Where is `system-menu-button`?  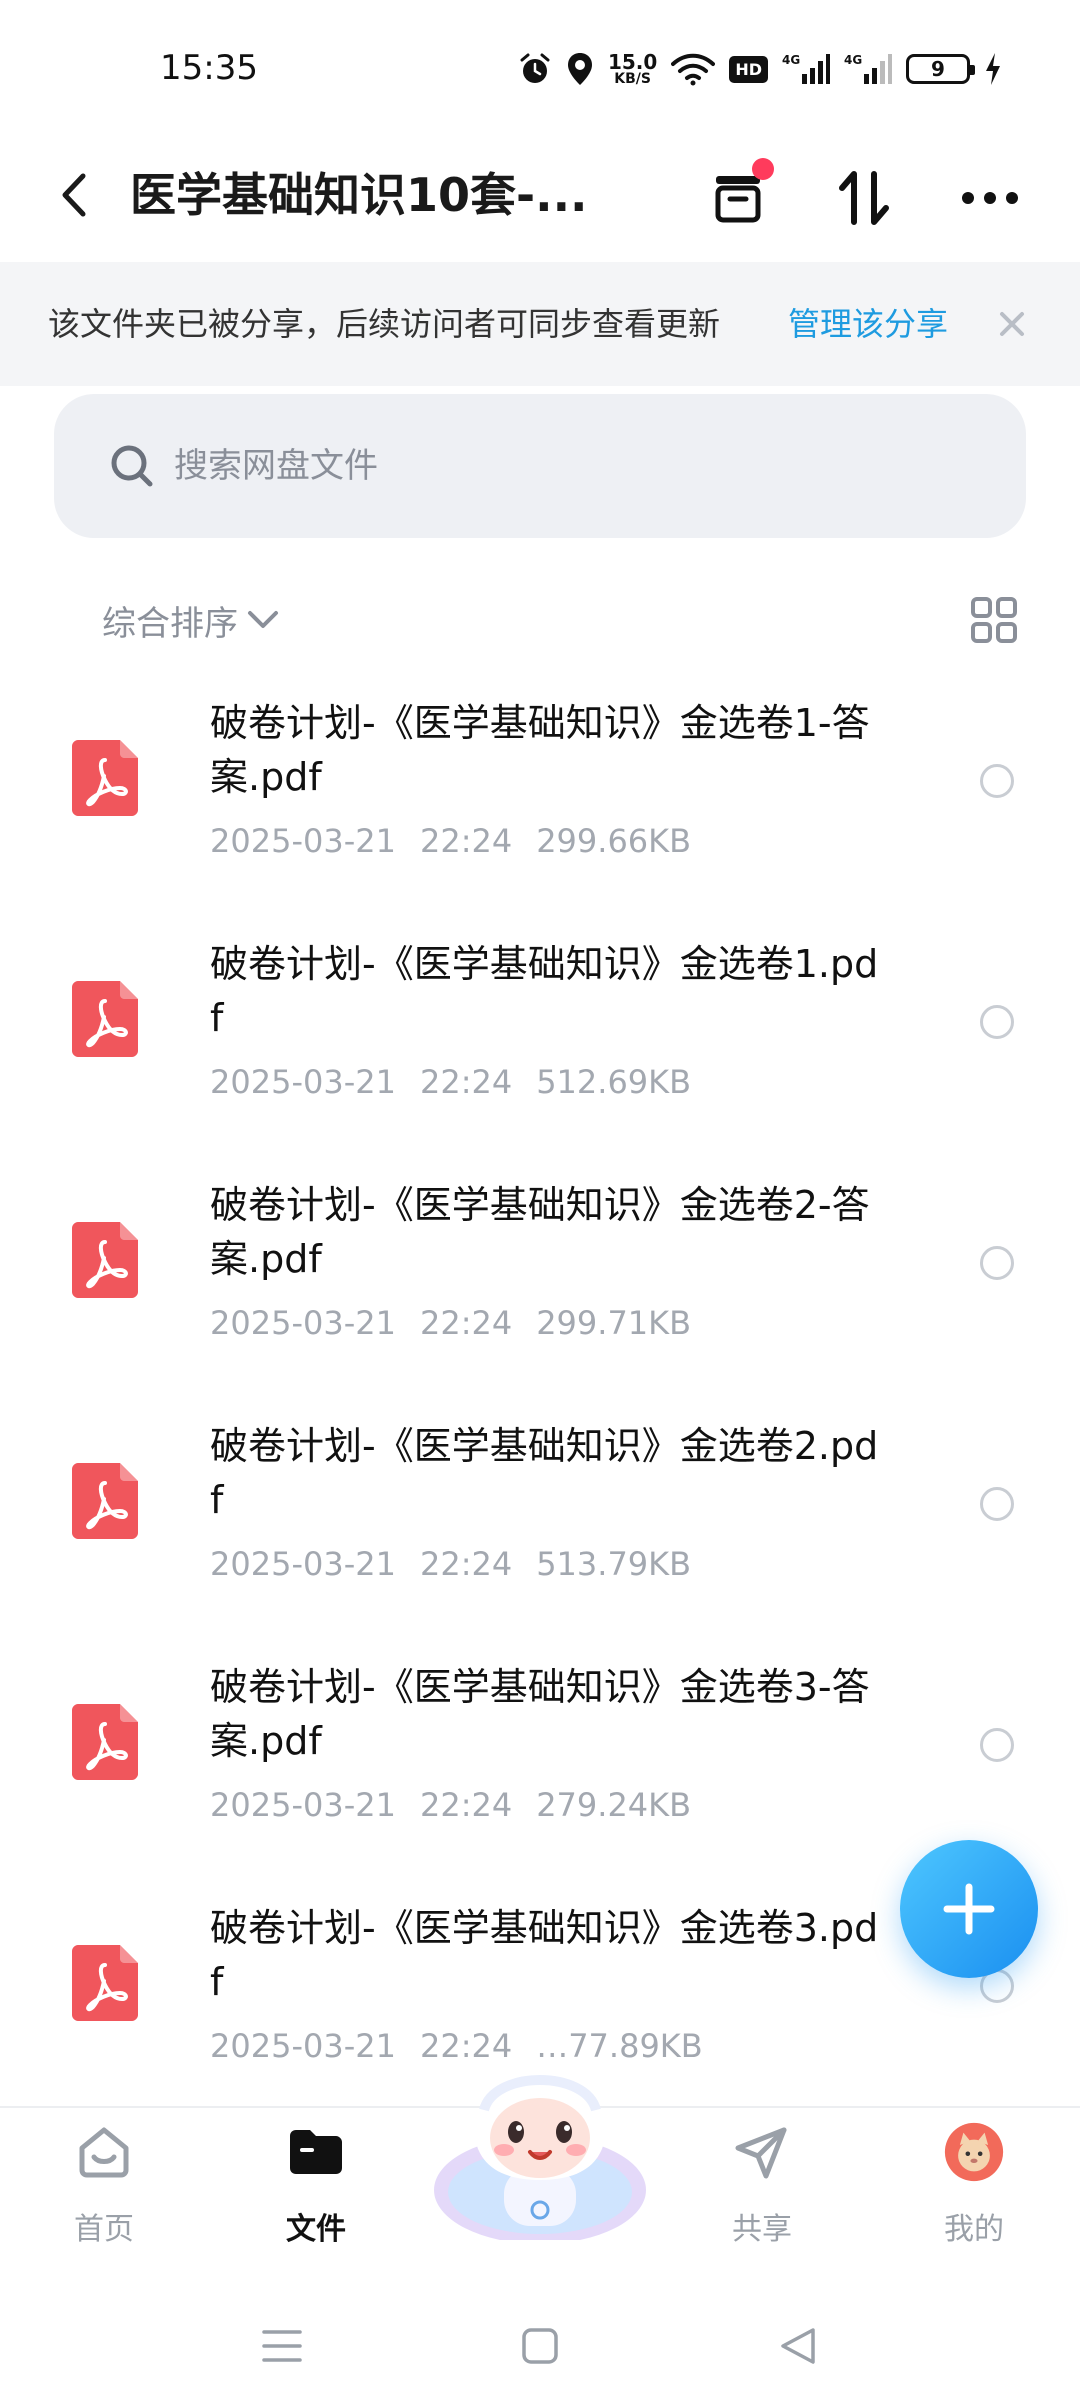
system-menu-button is located at coordinates (282, 2346).